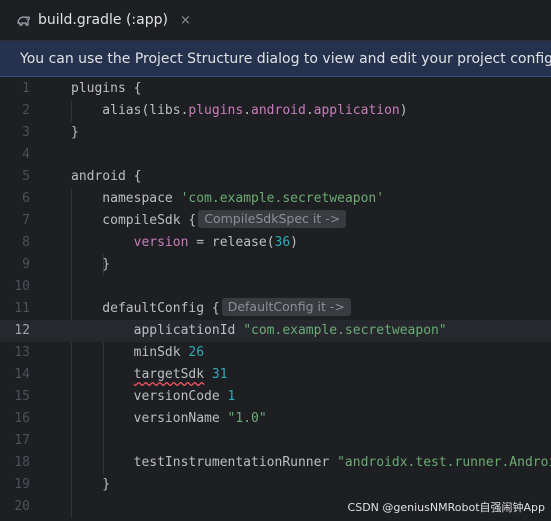 Image resolution: width=551 pixels, height=521 pixels. Describe the element at coordinates (275, 265) in the screenshot. I see `code-line: 9 }` at that location.